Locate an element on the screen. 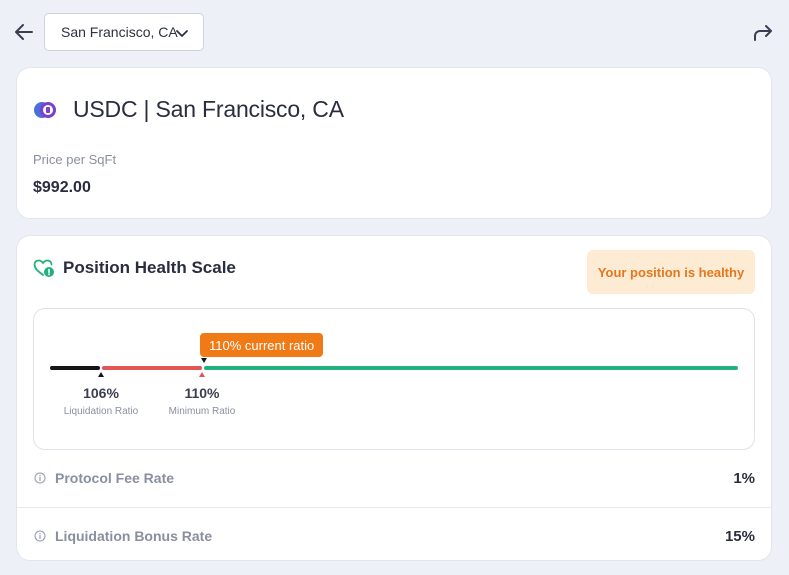 Image resolution: width=789 pixels, height=575 pixels. top-bar: San Francisco, CA is located at coordinates (394, 32).